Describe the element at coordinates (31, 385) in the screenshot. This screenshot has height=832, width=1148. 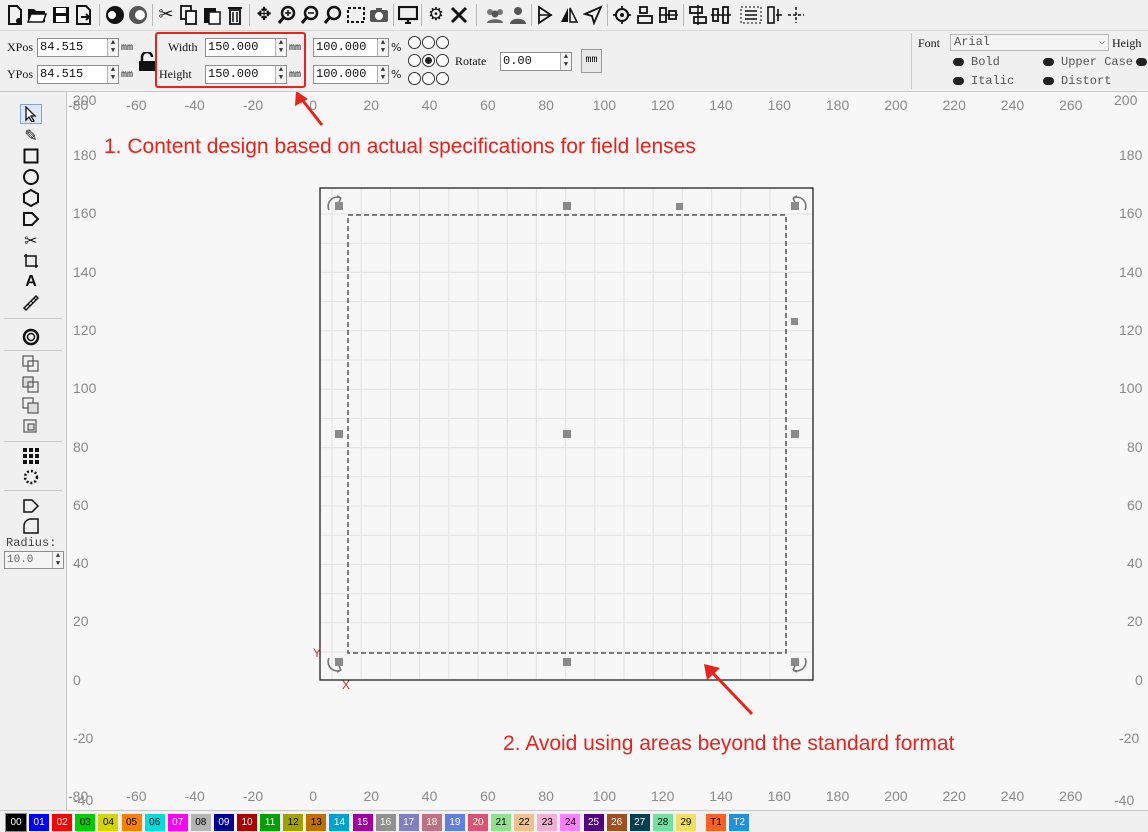
I see `subtract-tool-icon` at that location.